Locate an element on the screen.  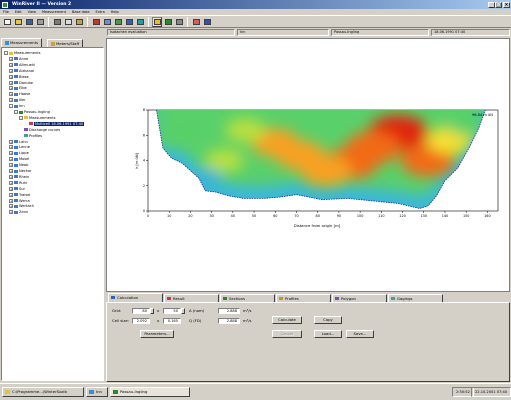
tree-node-label: Danube is located at coordinates (26, 82).